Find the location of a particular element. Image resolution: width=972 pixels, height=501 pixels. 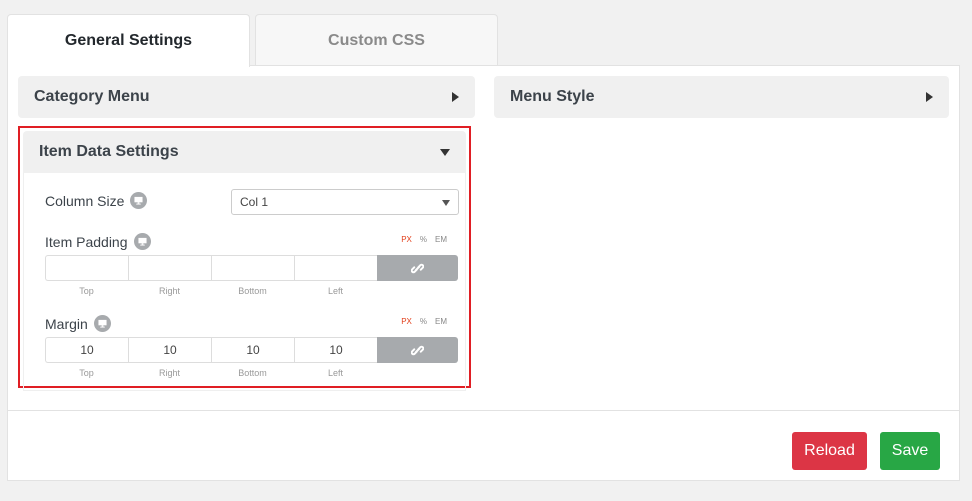

margin-top-input: 10 is located at coordinates (86, 350).